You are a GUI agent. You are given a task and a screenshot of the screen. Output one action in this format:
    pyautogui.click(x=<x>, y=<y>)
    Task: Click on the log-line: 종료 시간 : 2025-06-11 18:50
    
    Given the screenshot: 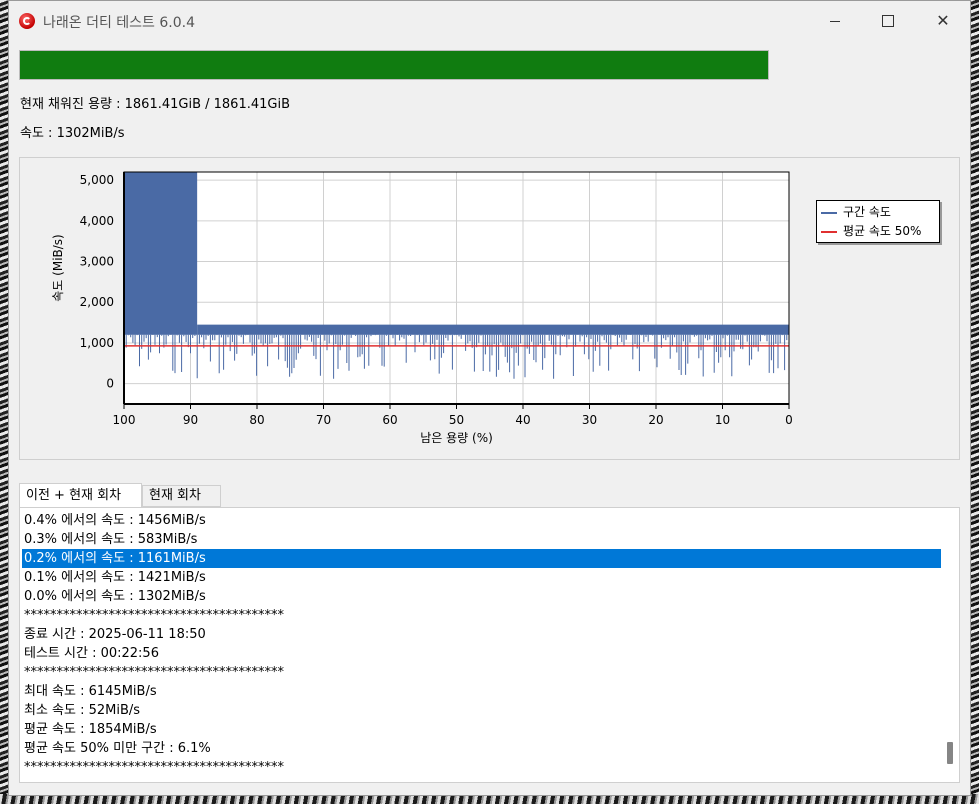 What is the action you would take?
    pyautogui.click(x=481, y=634)
    